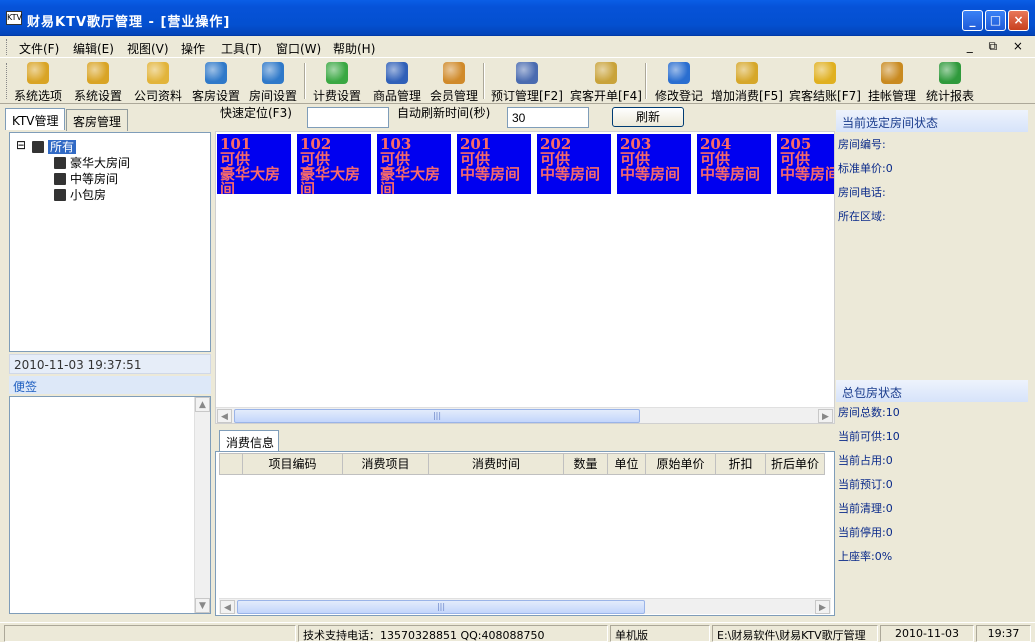 The width and height of the screenshot is (1035, 642). Describe the element at coordinates (437, 416) in the screenshot. I see `rooms-scroll-thumb: |||` at that location.